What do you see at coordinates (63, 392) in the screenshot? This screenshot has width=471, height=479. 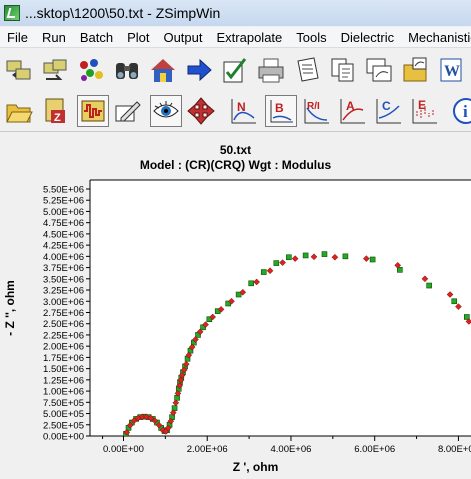 I see `y-tick-label: 1.00E+06` at bounding box center [63, 392].